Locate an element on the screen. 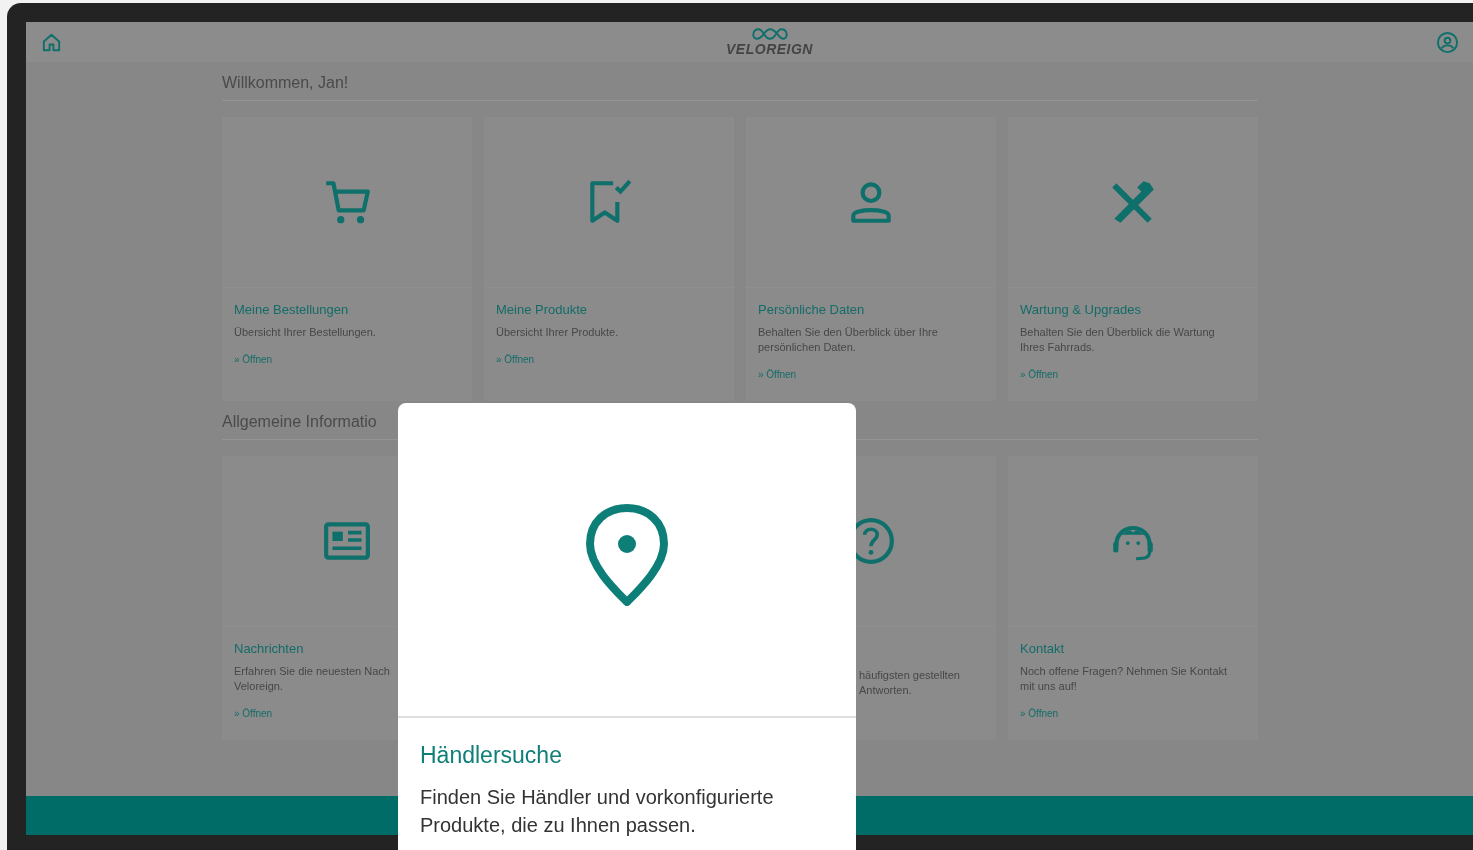 The image size is (1473, 850). card-description: Übersicht Ihrer Bestellungen. is located at coordinates (305, 332).